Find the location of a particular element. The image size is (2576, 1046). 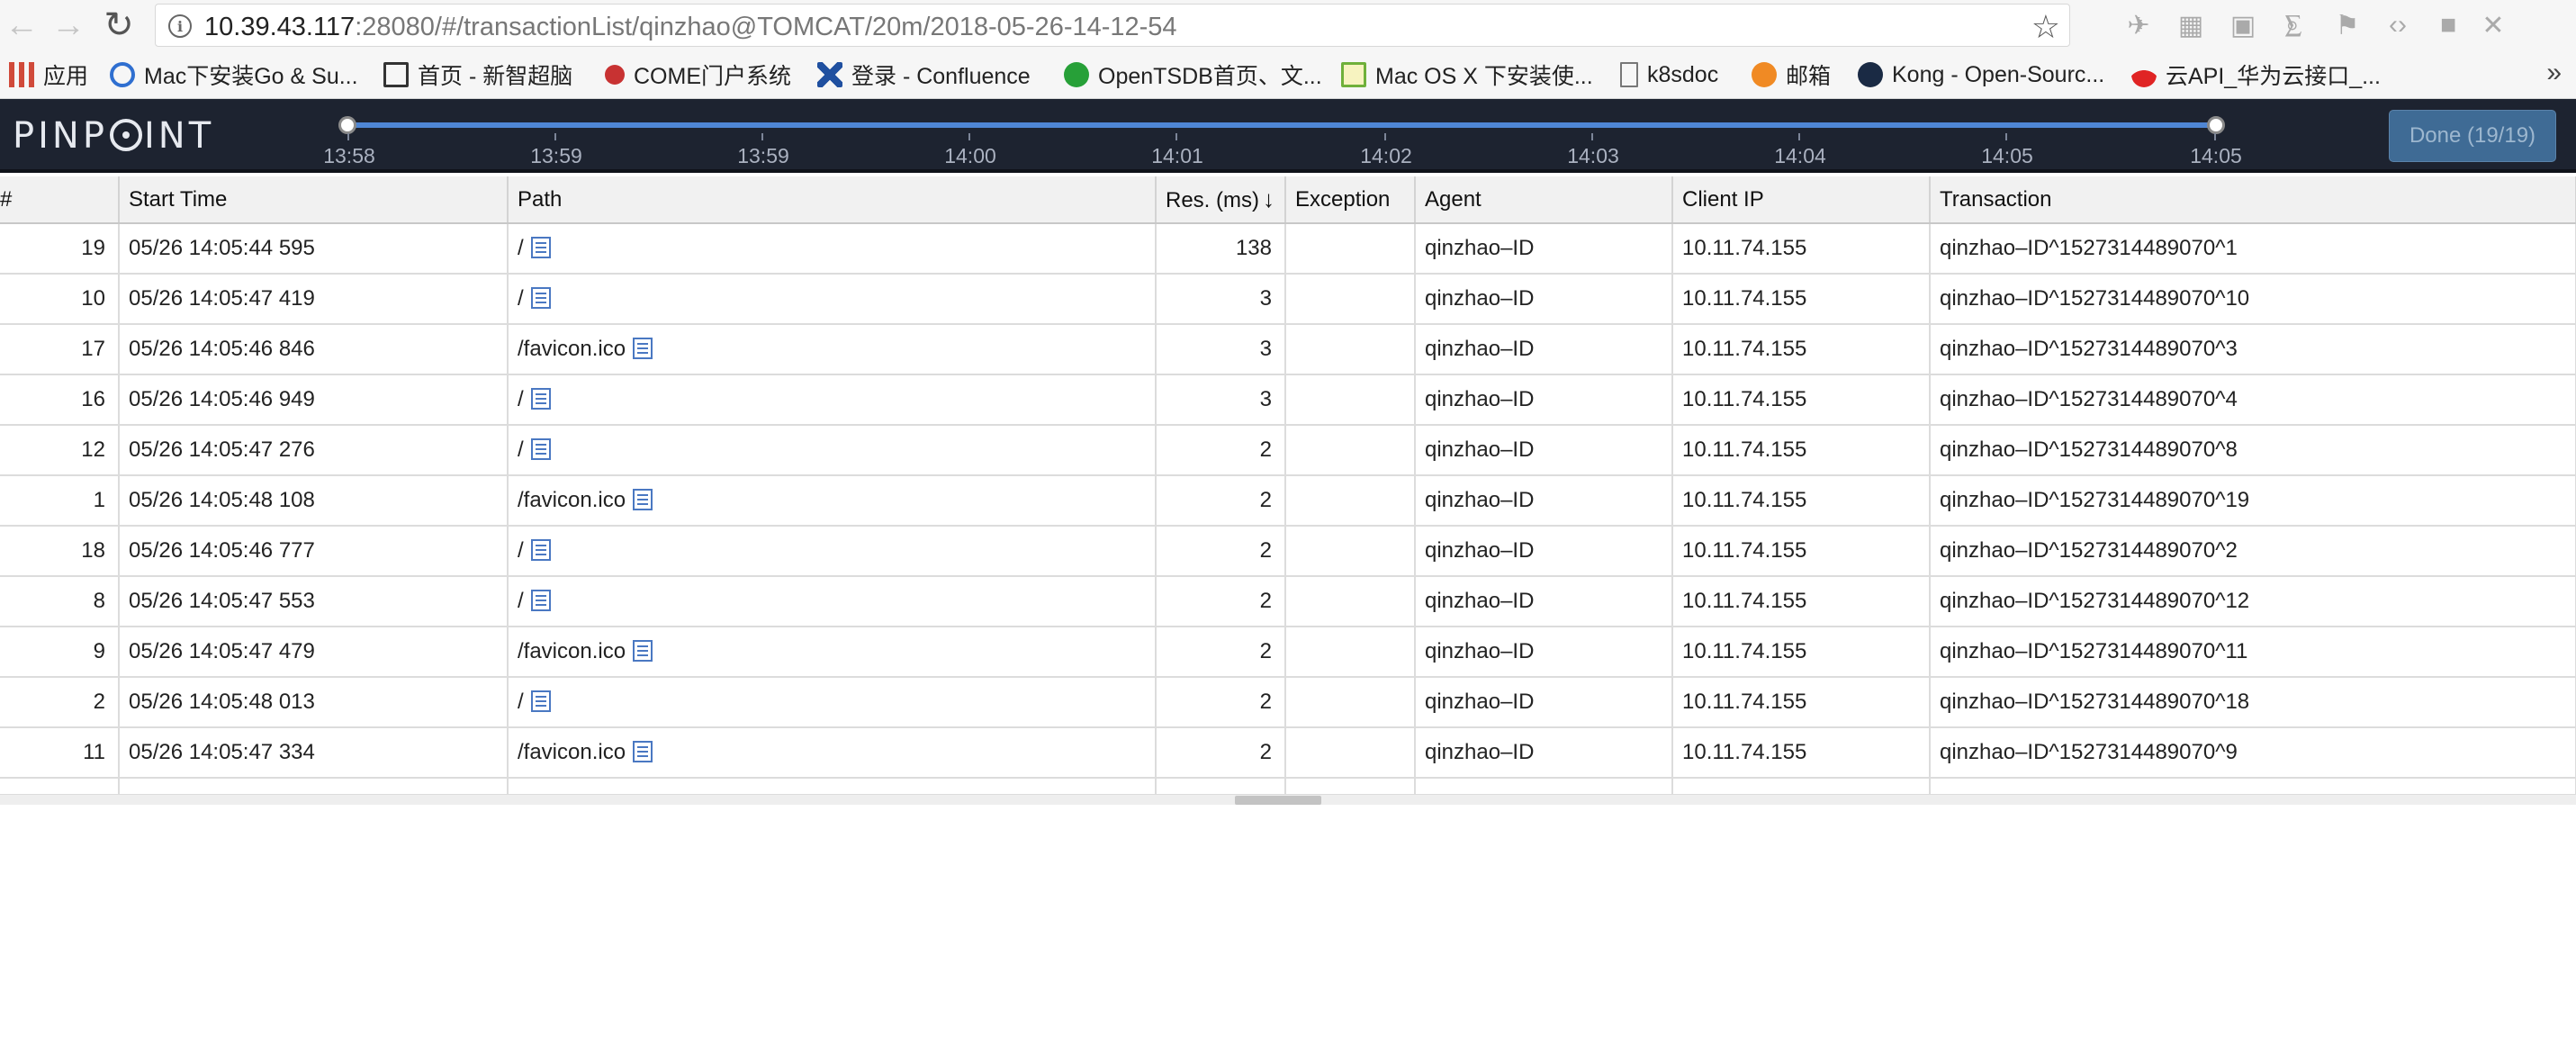

back-button: ← is located at coordinates (21, 25).